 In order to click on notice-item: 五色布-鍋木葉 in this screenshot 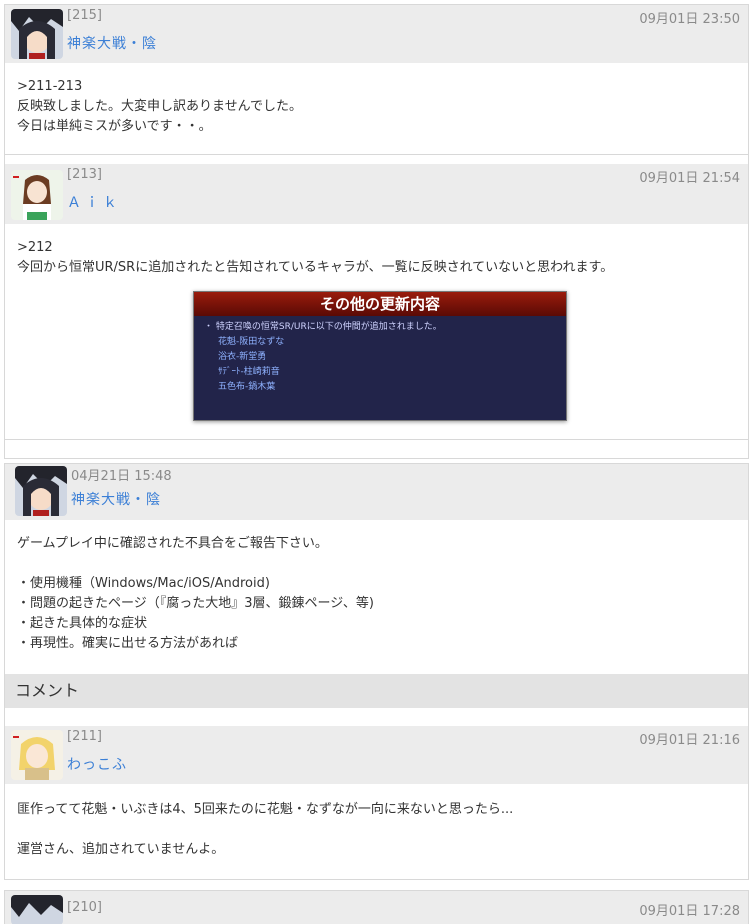, I will do `click(247, 387)`.